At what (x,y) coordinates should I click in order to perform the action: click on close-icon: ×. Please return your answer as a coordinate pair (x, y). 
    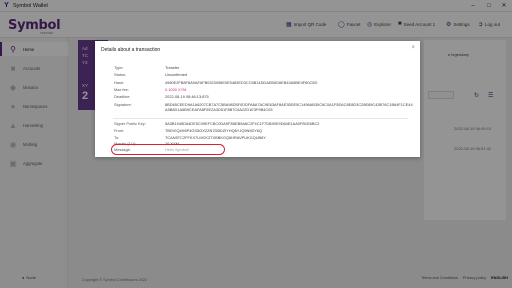
    Looking at the image, I should click on (413, 48).